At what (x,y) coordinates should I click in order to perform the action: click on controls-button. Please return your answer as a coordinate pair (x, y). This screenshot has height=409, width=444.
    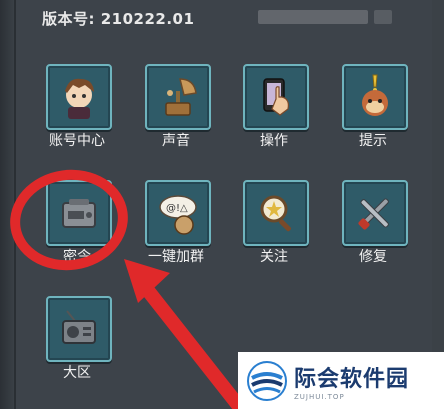
    Looking at the image, I should click on (276, 97).